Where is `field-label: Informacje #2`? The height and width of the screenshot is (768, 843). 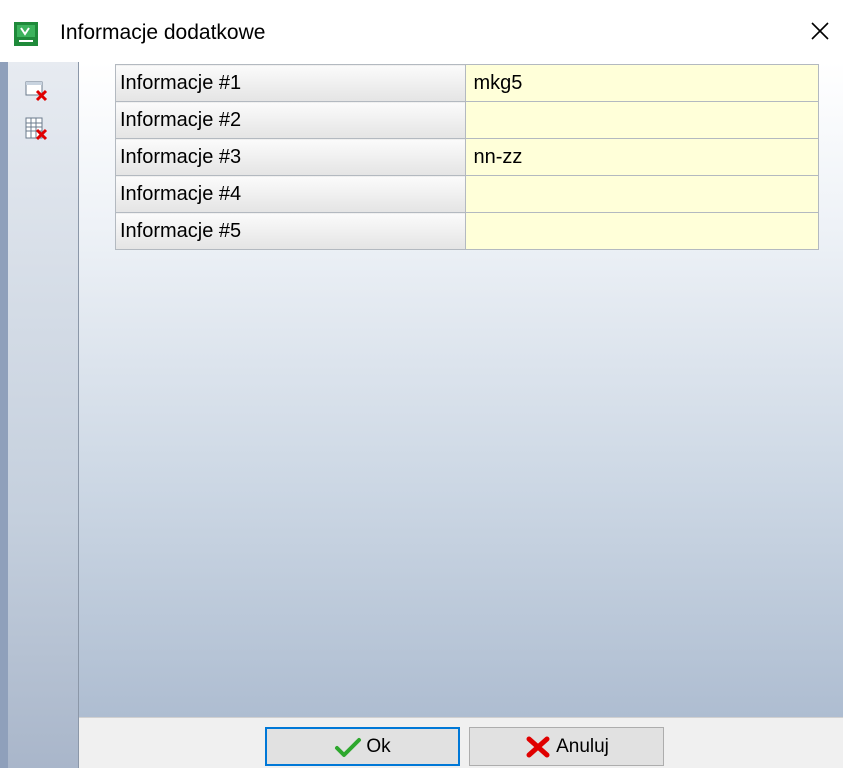 field-label: Informacje #2 is located at coordinates (290, 120).